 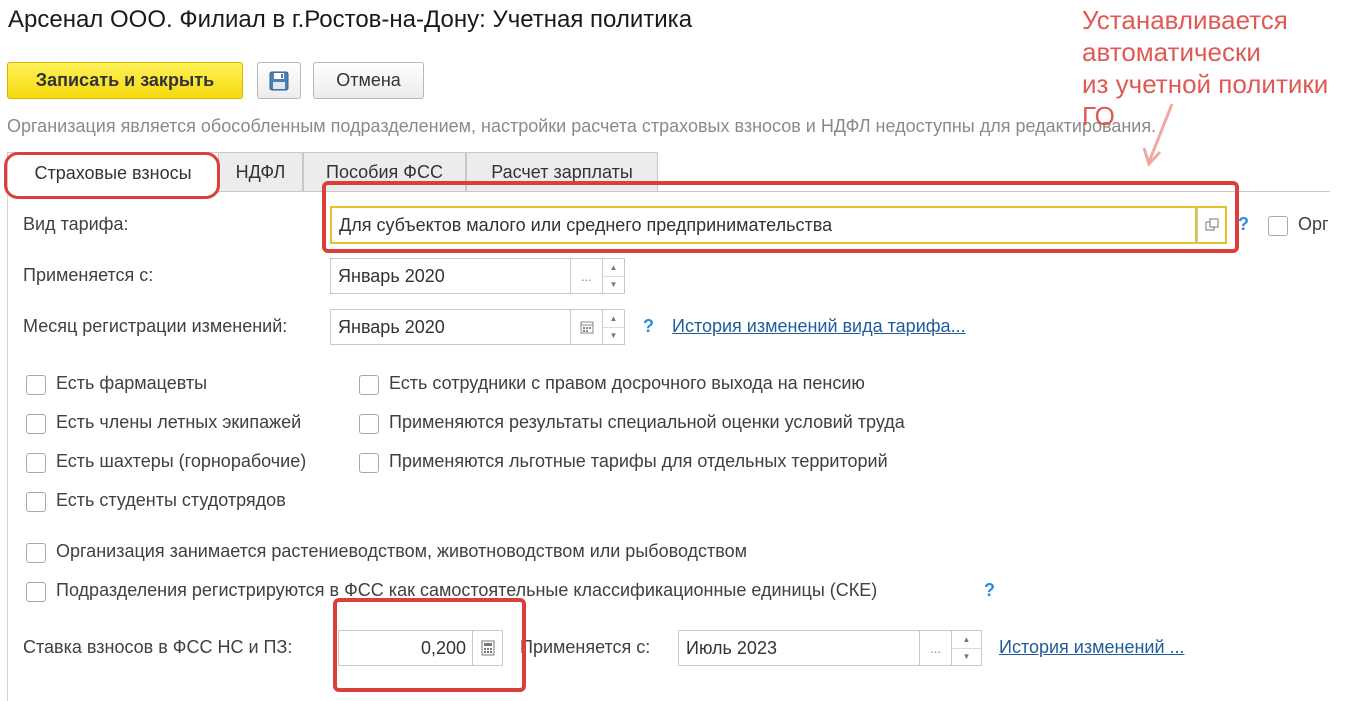 I want to click on registration-month-field: Январь 2020, so click(x=450, y=327).